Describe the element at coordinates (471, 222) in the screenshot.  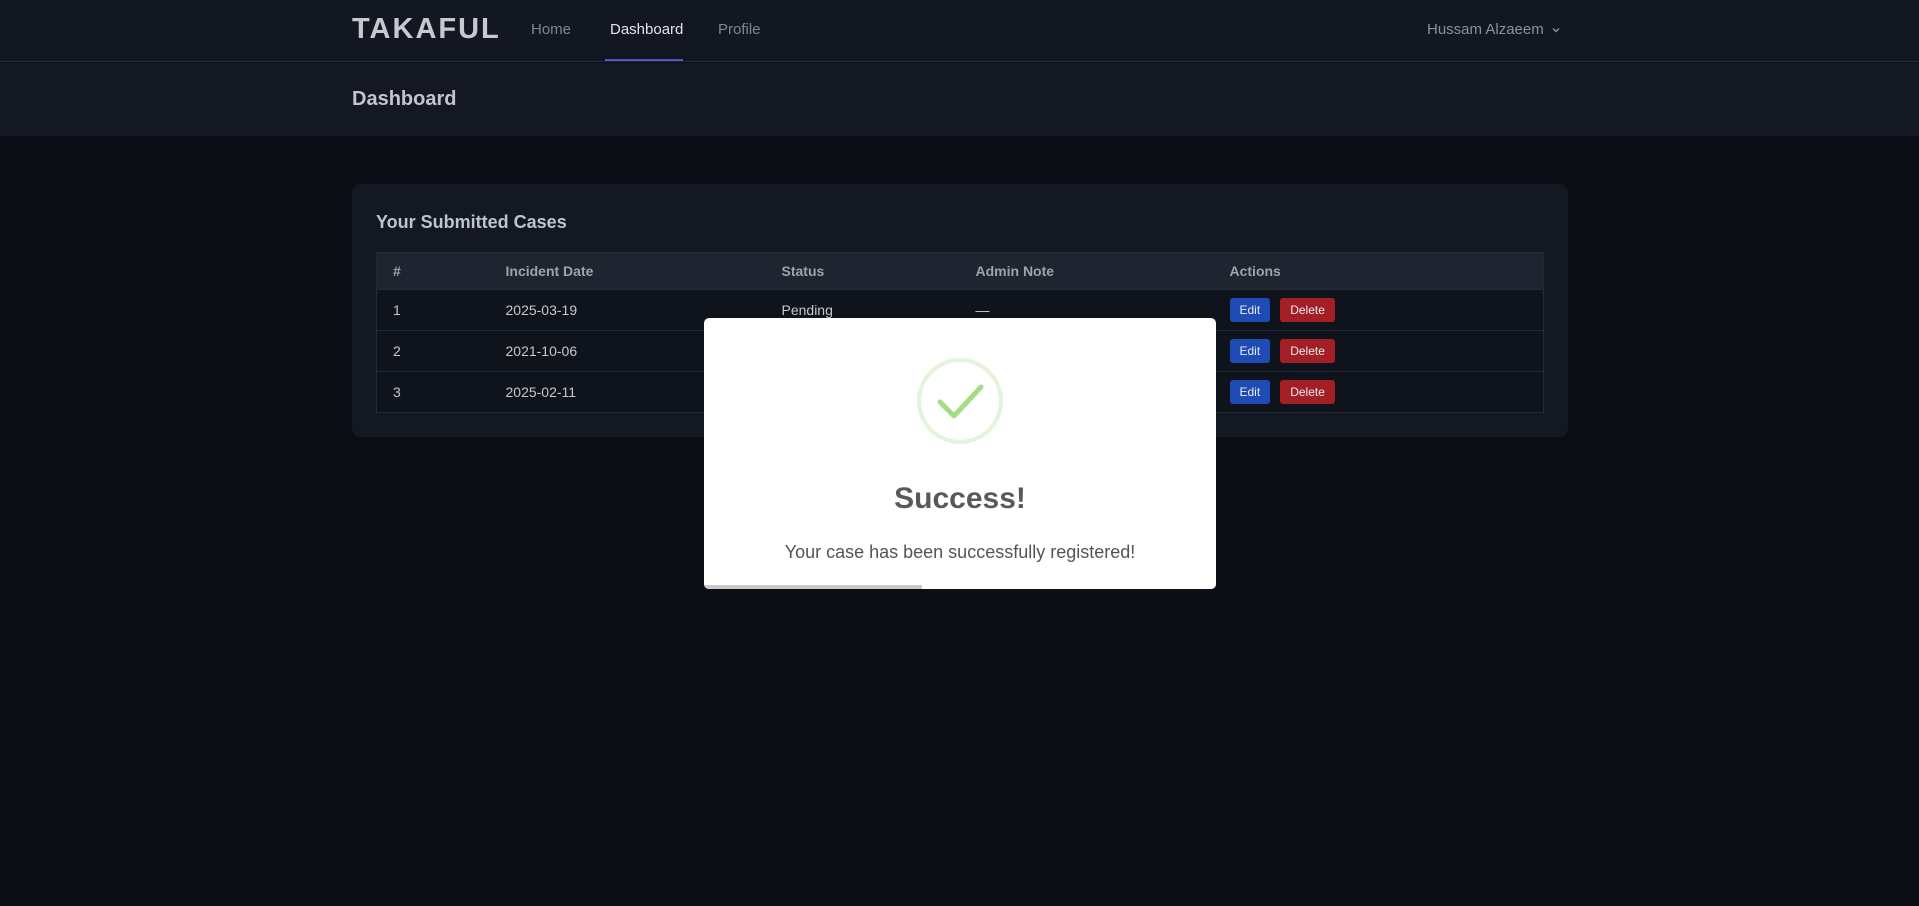
I see `cases-card-title: Your Submitted Cases` at that location.